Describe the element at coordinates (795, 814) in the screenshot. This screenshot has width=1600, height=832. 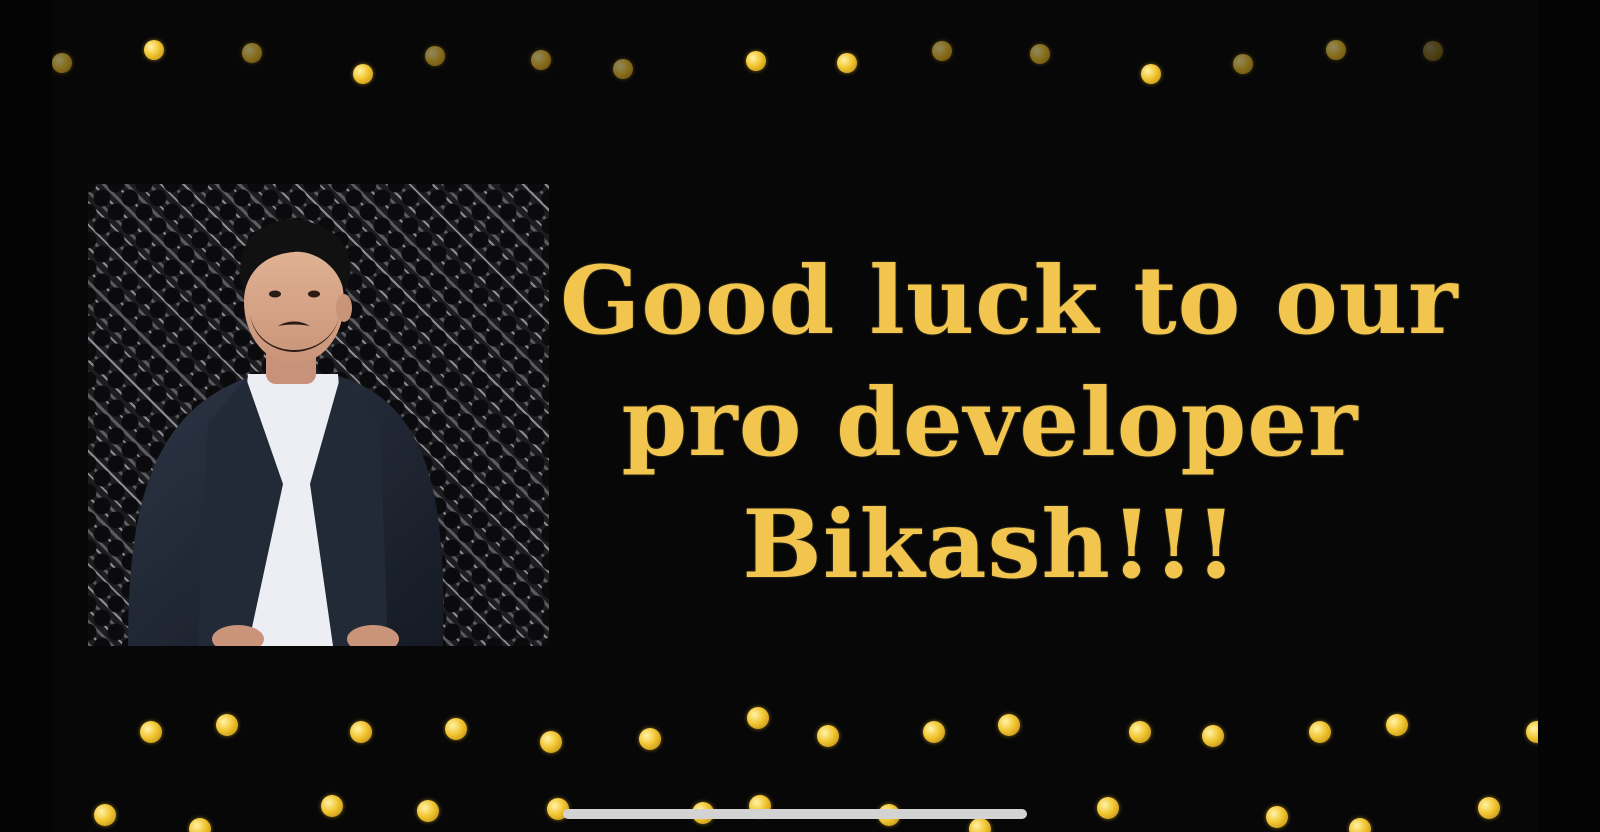
I see `home-indicator-bar` at that location.